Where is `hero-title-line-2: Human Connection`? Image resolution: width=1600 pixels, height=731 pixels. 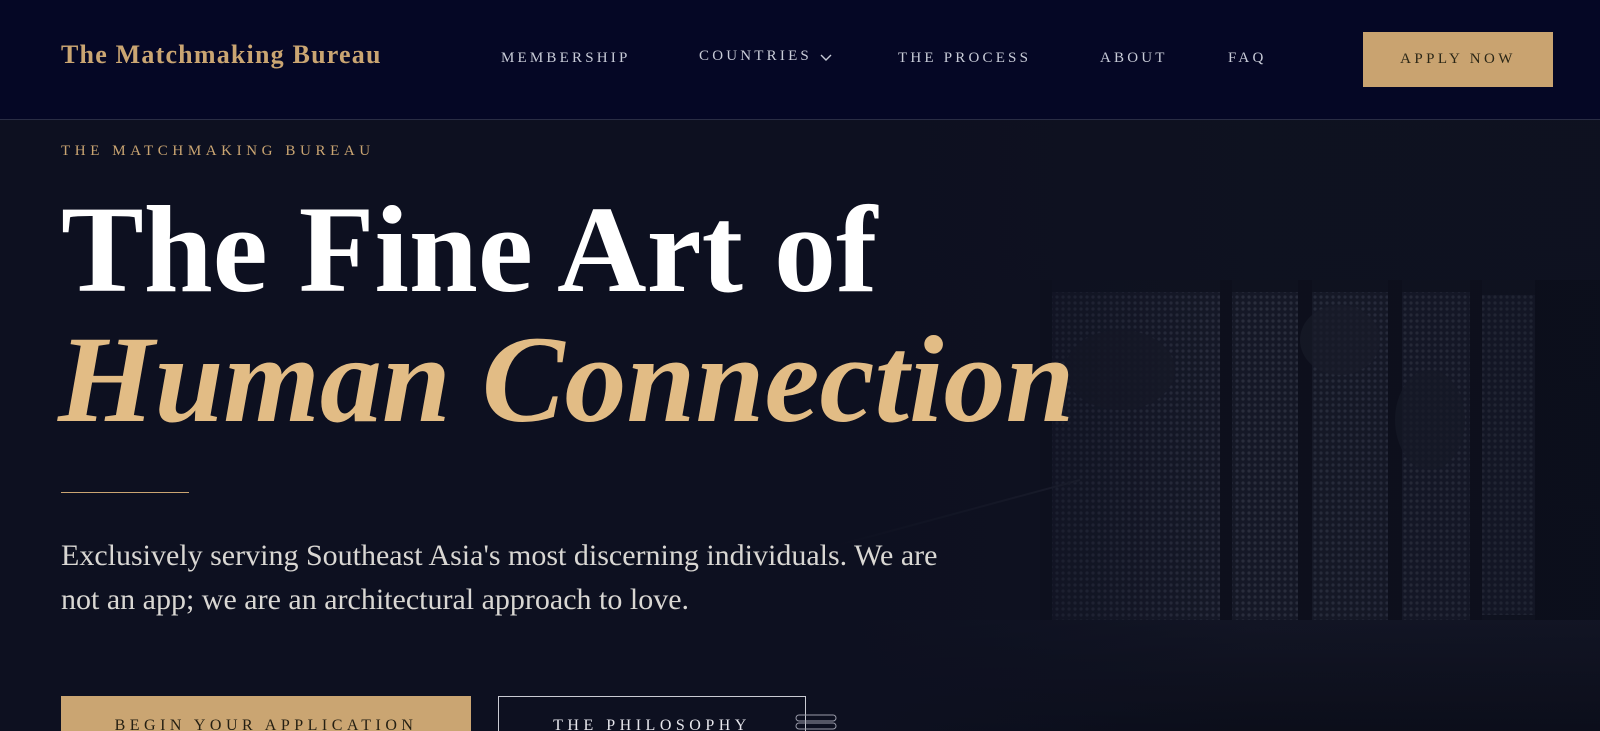
hero-title-line-2: Human Connection is located at coordinates (566, 379).